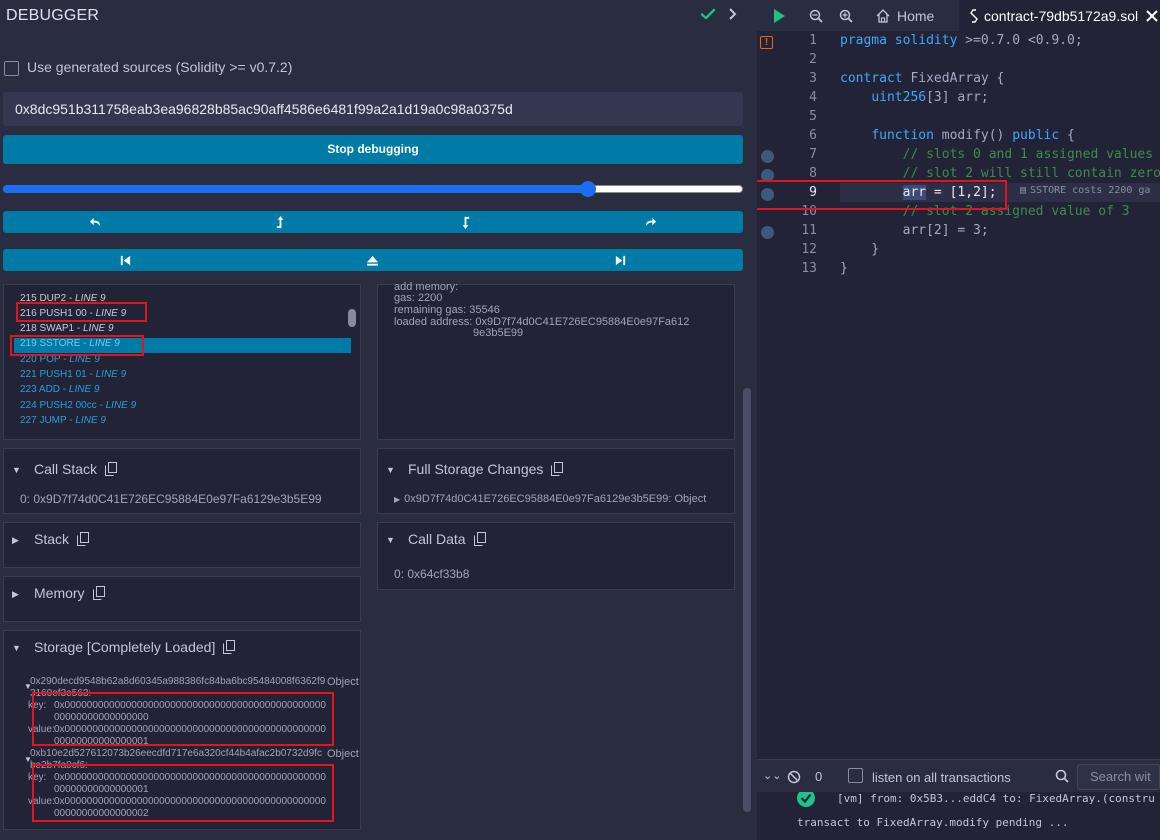  Describe the element at coordinates (352, 318) in the screenshot. I see `opcode-scrollbar` at that location.